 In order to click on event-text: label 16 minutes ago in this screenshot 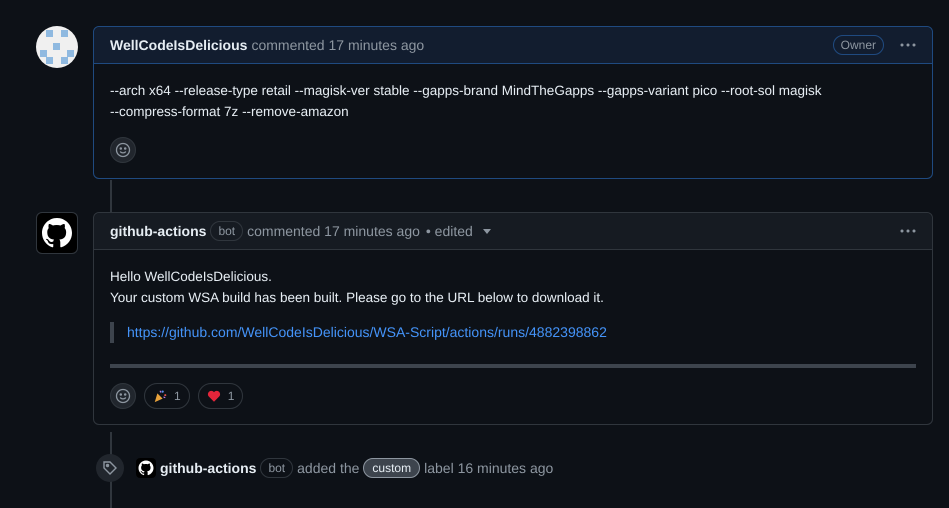, I will do `click(489, 468)`.